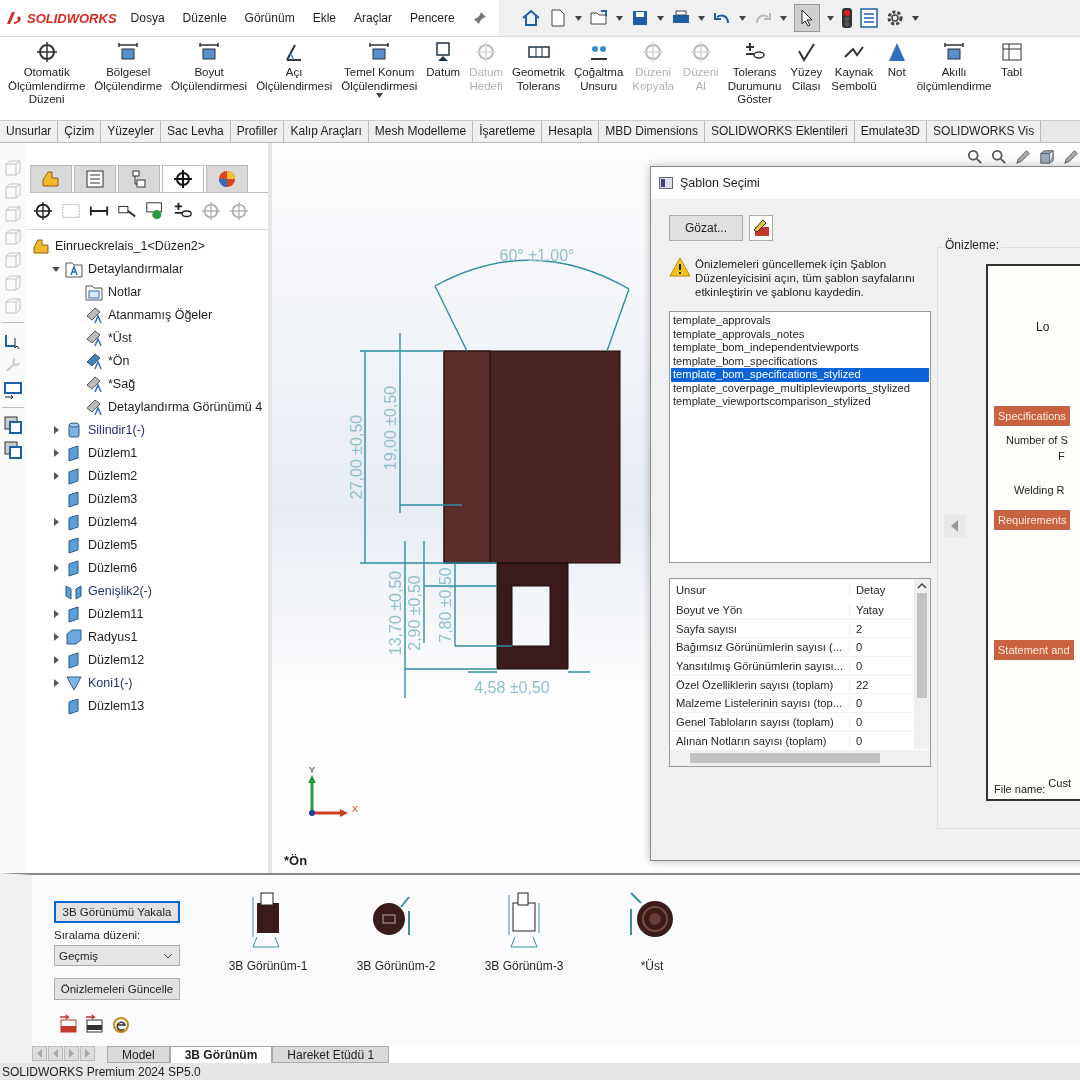 This screenshot has width=1080, height=1080. I want to click on tab: İşaretleme, so click(508, 131).